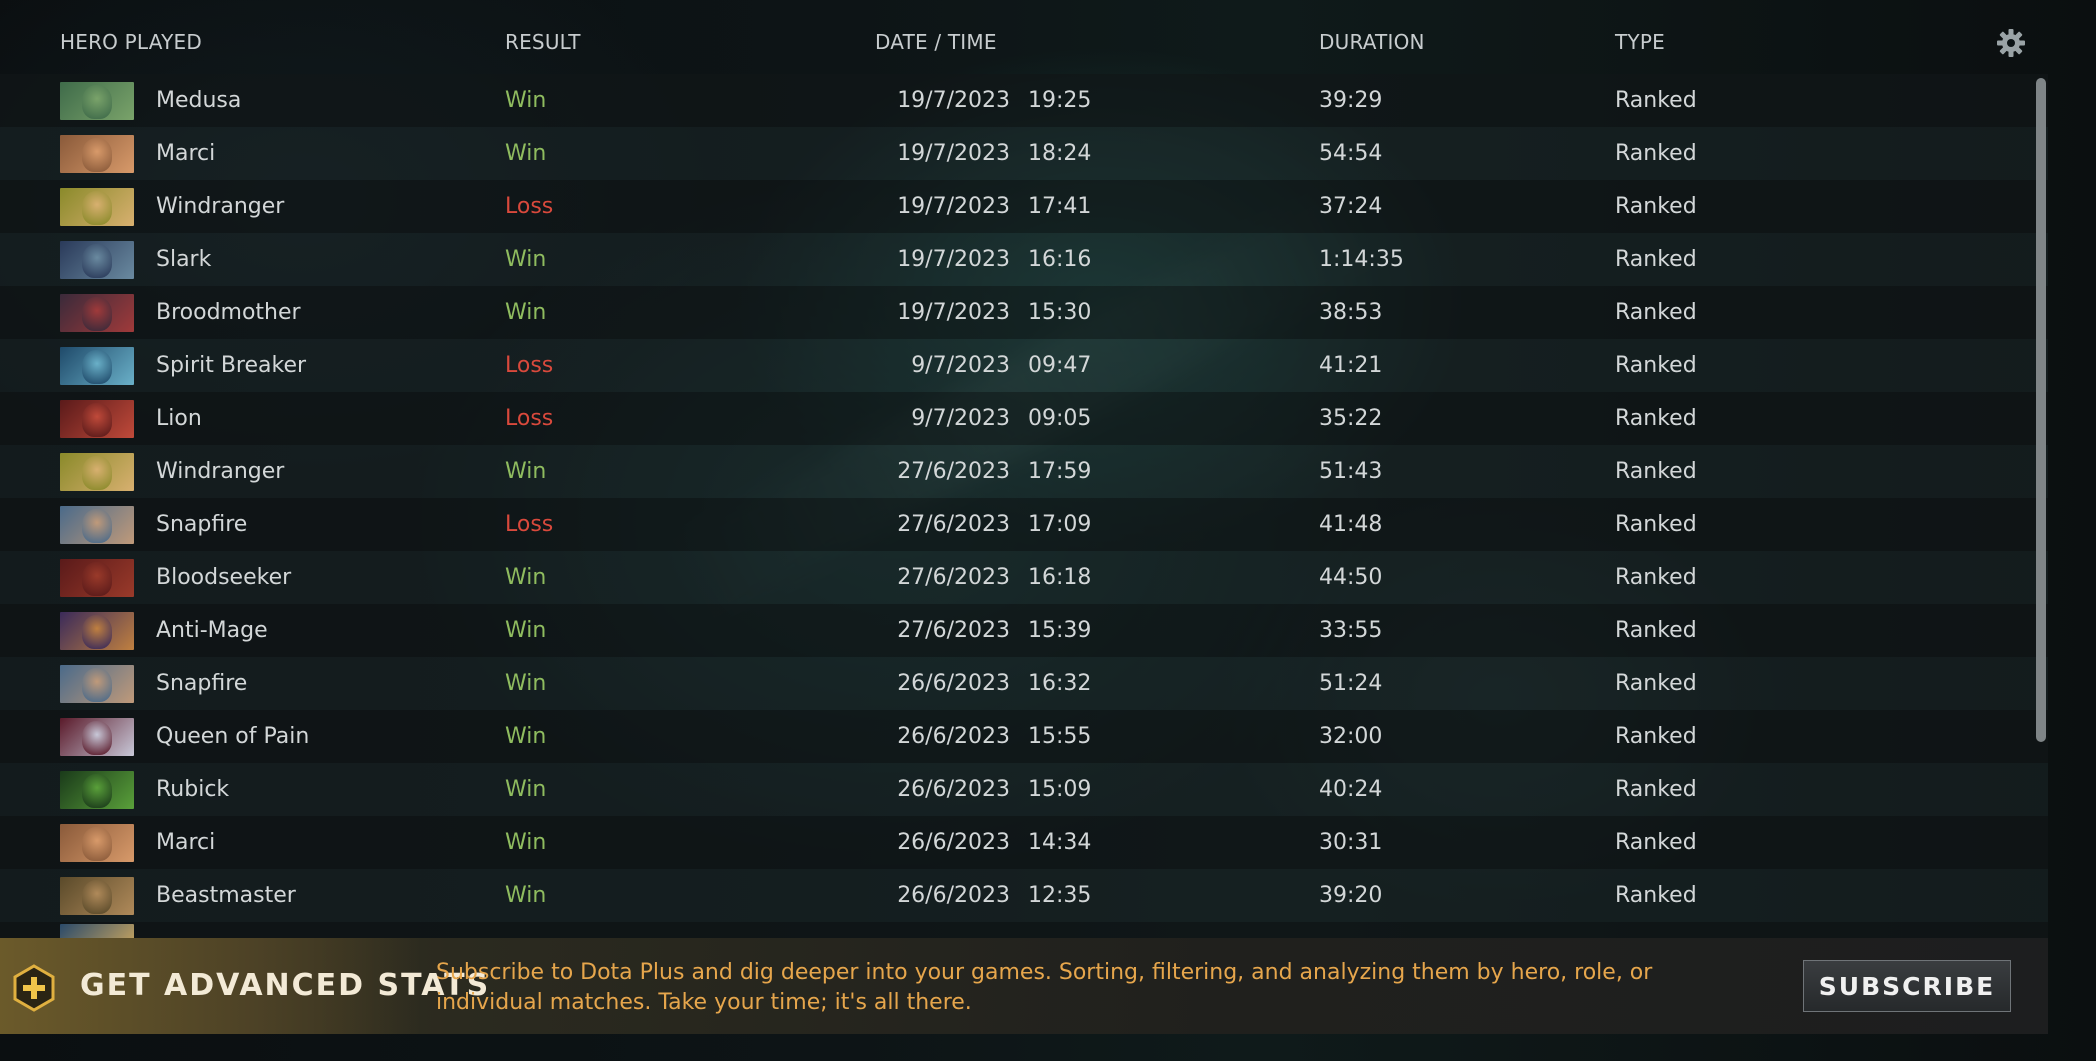 The image size is (2096, 1061). What do you see at coordinates (1060, 153) in the screenshot?
I see `match-time: 18:24` at bounding box center [1060, 153].